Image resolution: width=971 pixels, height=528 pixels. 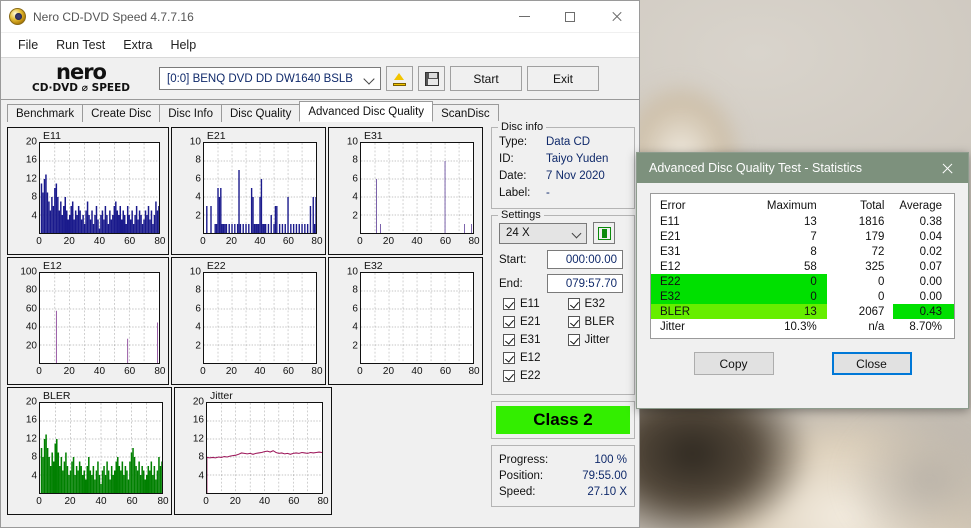 What do you see at coordinates (465, 113) in the screenshot?
I see `tab-scandisc: ScanDisc` at bounding box center [465, 113].